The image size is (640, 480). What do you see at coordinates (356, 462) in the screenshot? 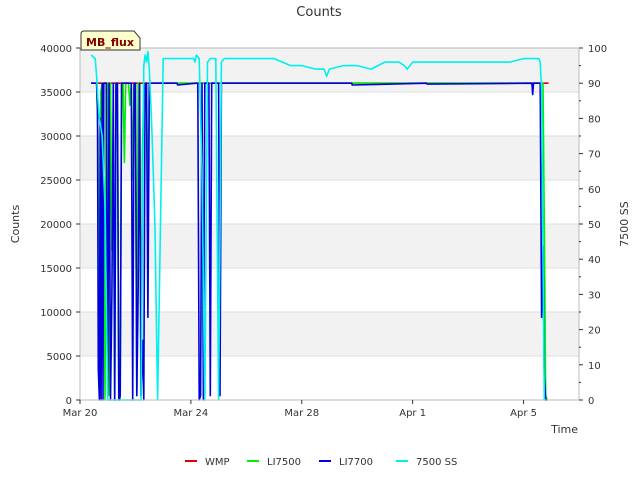
I see `legend-label: LI7700` at bounding box center [356, 462].